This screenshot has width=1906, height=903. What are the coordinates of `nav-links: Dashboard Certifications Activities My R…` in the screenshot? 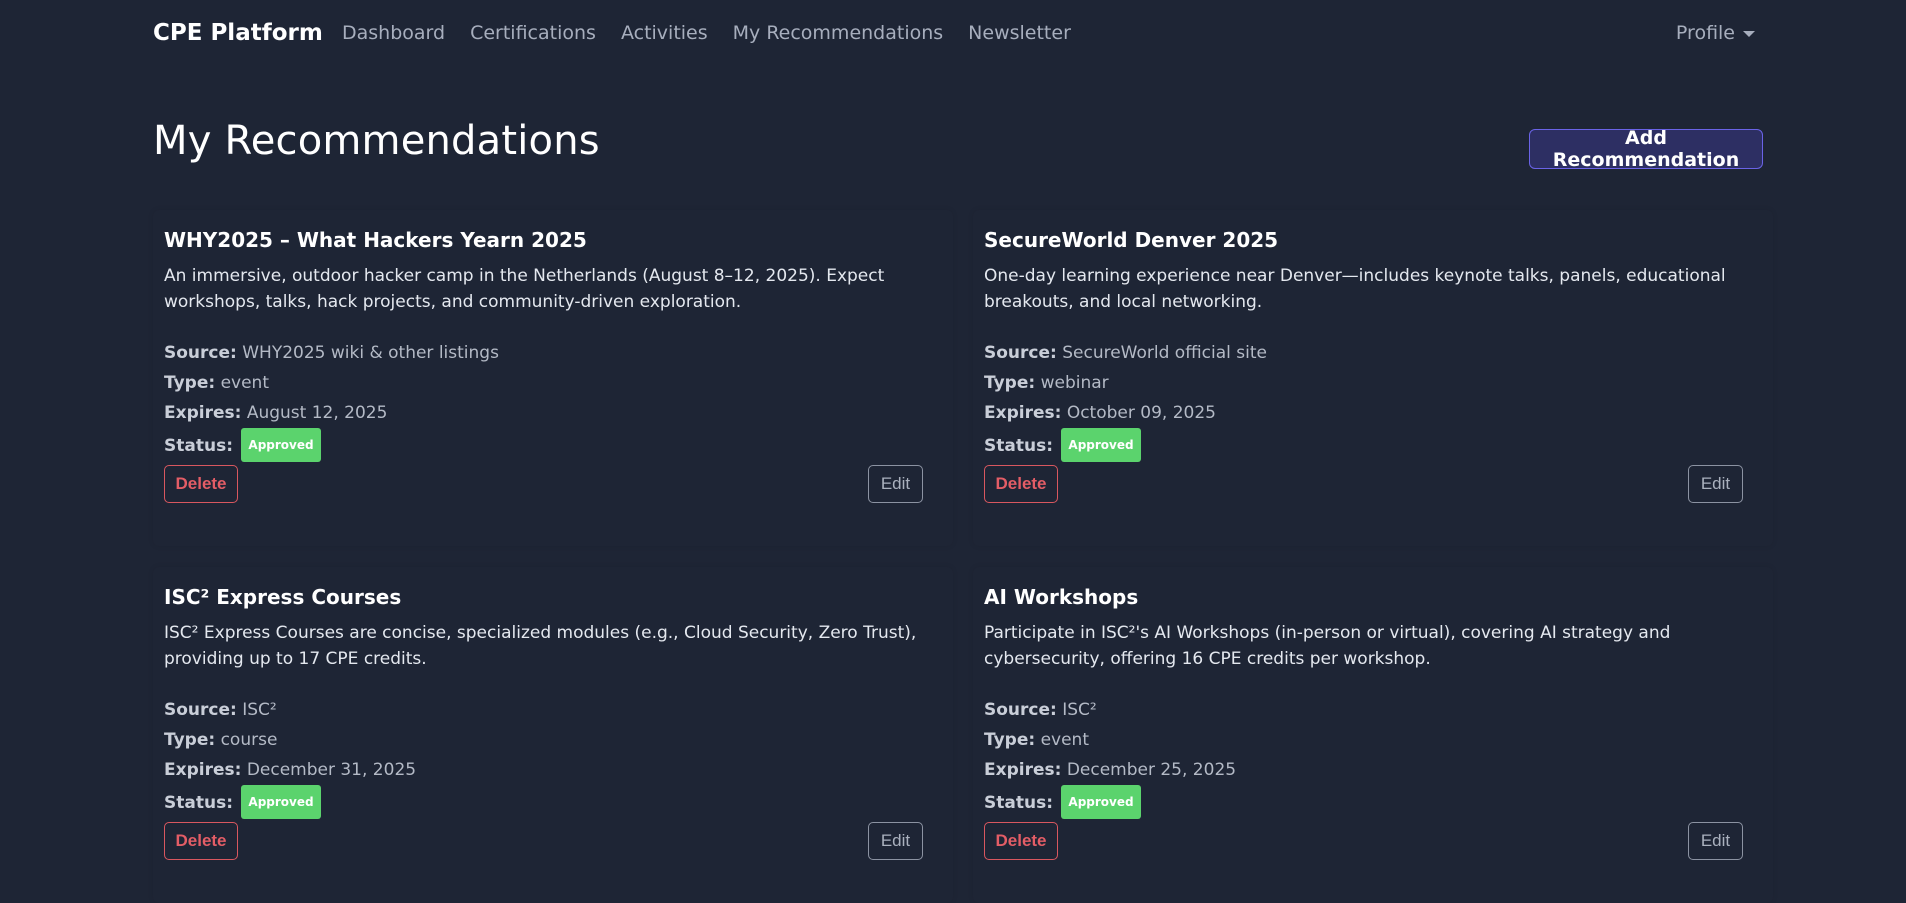 It's located at (706, 33).